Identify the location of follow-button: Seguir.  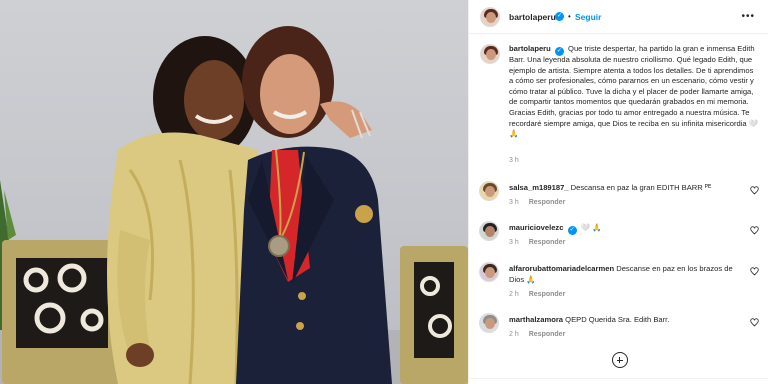
(588, 17).